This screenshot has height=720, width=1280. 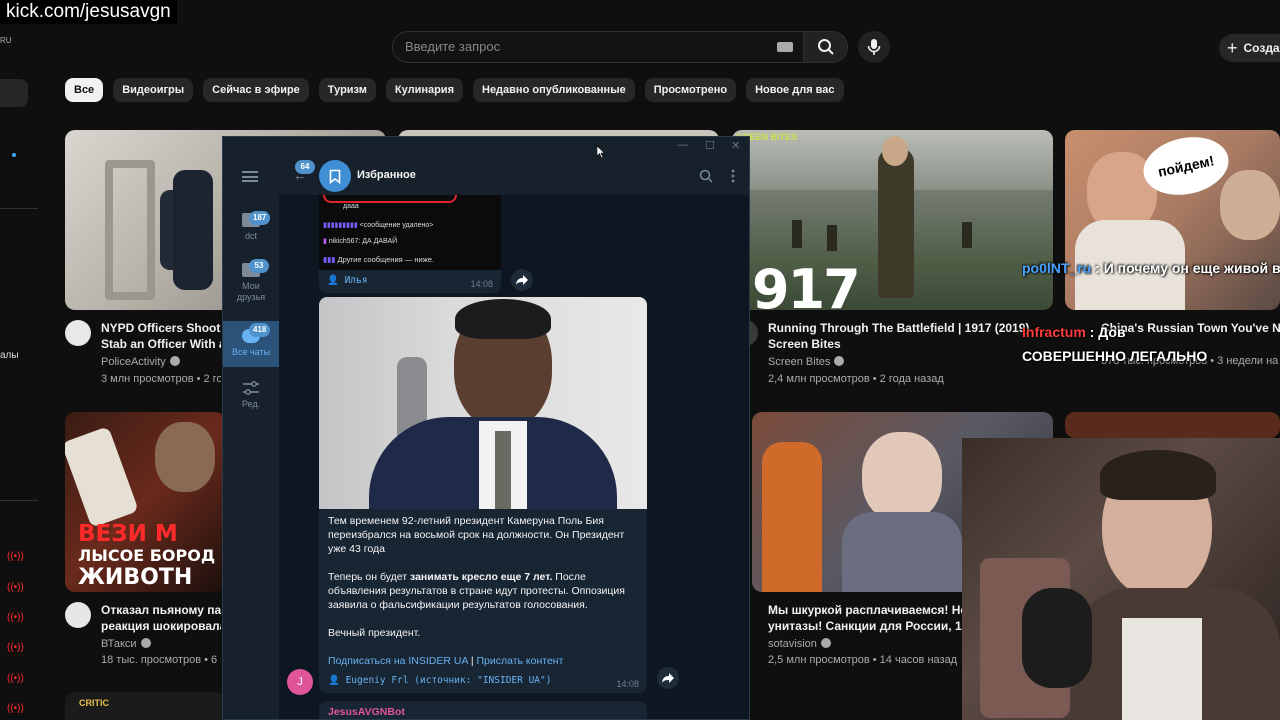 I want to click on close-icon: ✕, so click(x=735, y=145).